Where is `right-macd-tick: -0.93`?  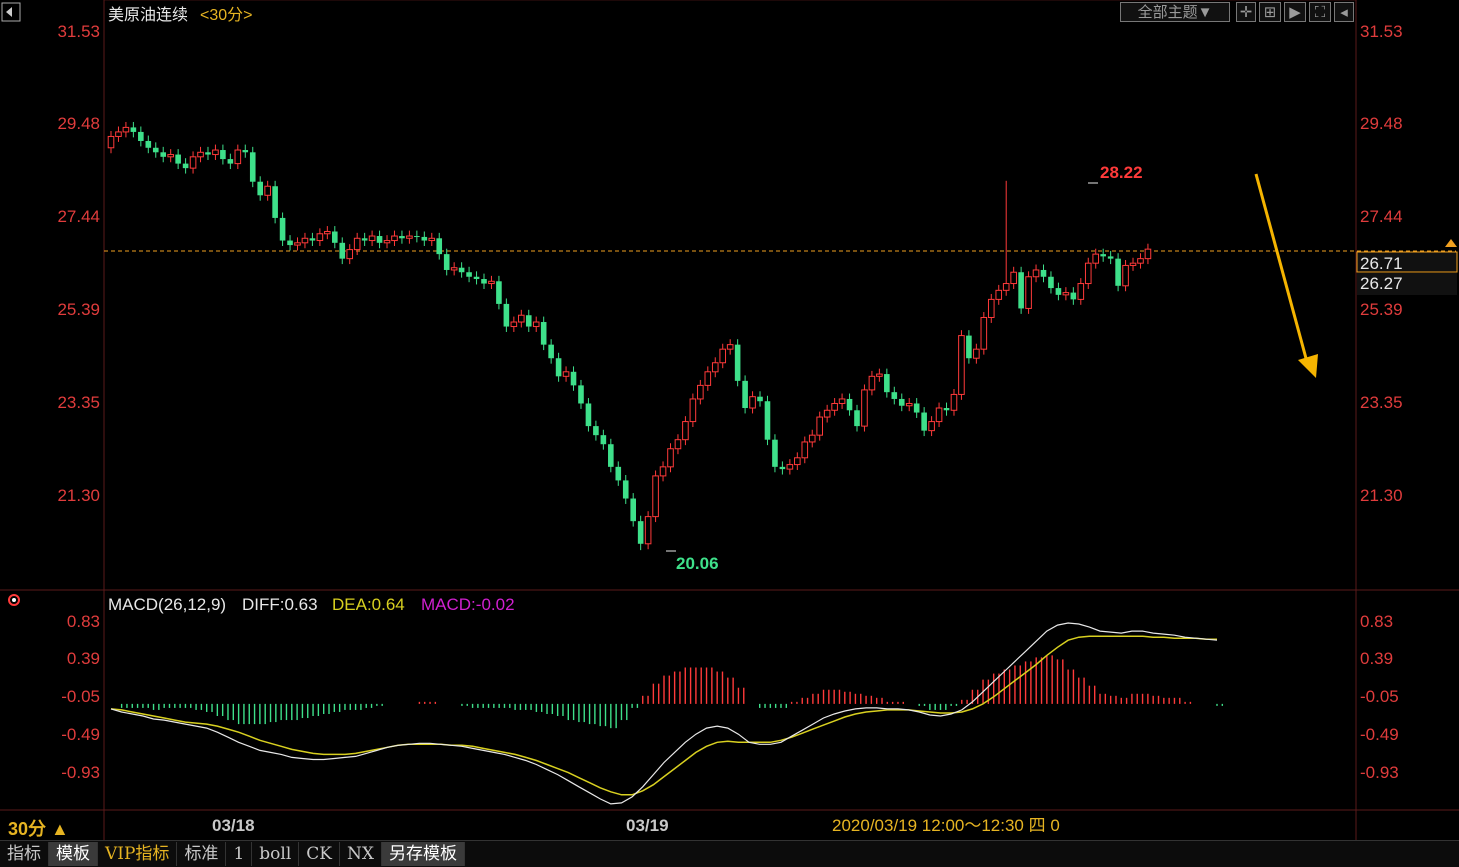 right-macd-tick: -0.93 is located at coordinates (1379, 772).